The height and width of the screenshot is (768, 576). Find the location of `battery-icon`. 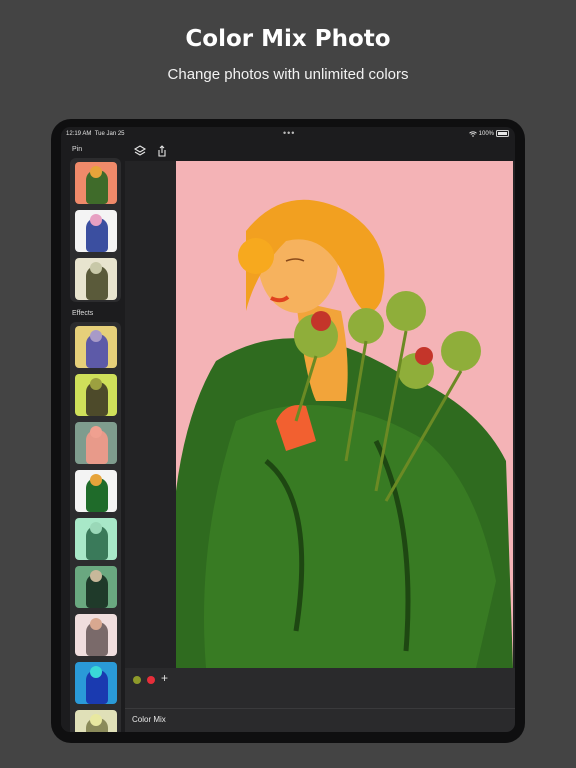

battery-icon is located at coordinates (502, 133).